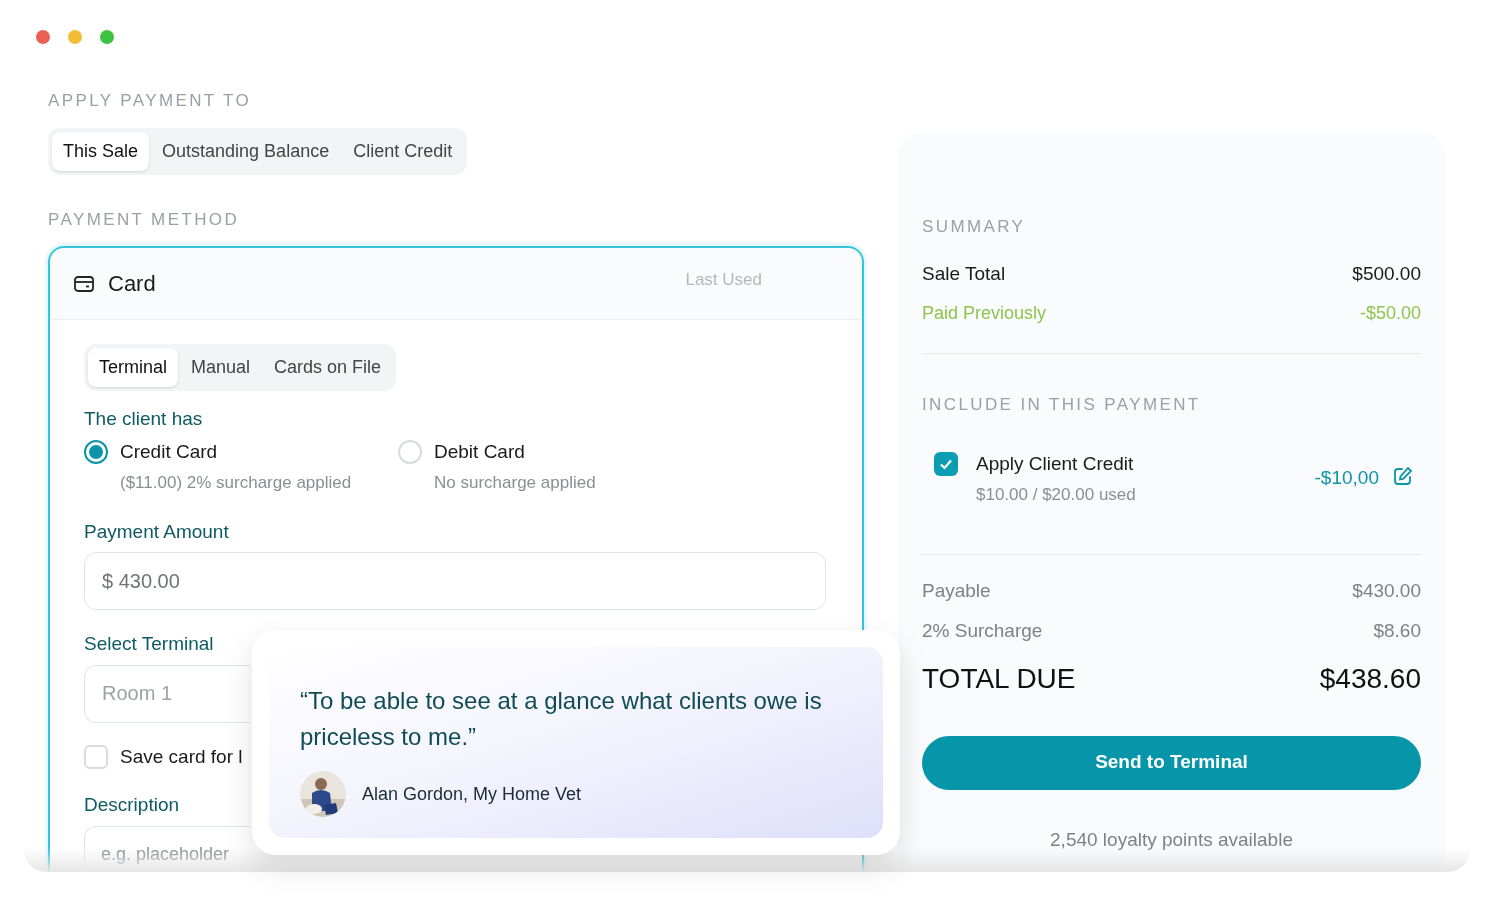 This screenshot has width=1494, height=900. Describe the element at coordinates (43, 37) in the screenshot. I see `close-window-icon` at that location.